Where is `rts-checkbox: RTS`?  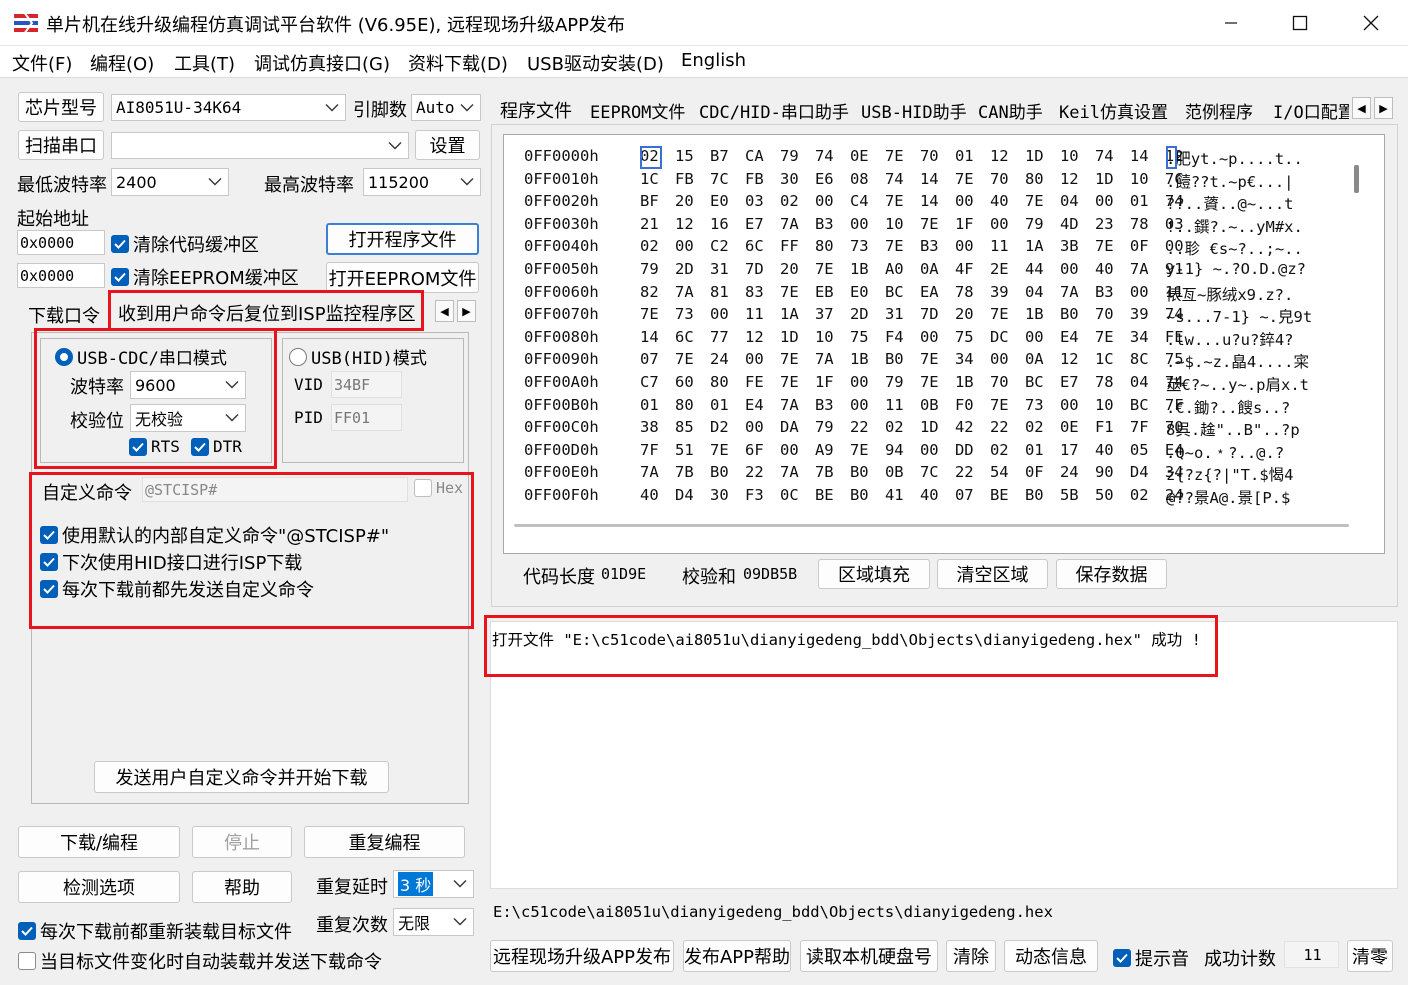 rts-checkbox: RTS is located at coordinates (154, 446).